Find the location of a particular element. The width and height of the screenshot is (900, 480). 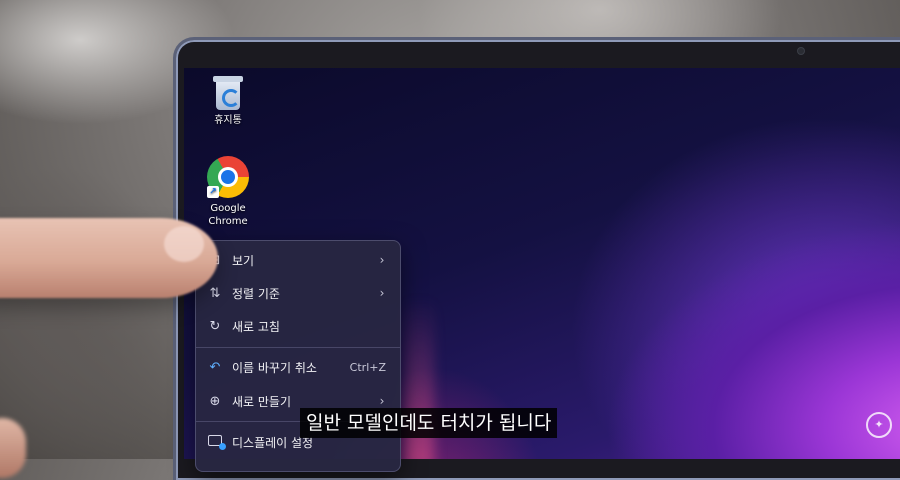

webcam is located at coordinates (801, 51).